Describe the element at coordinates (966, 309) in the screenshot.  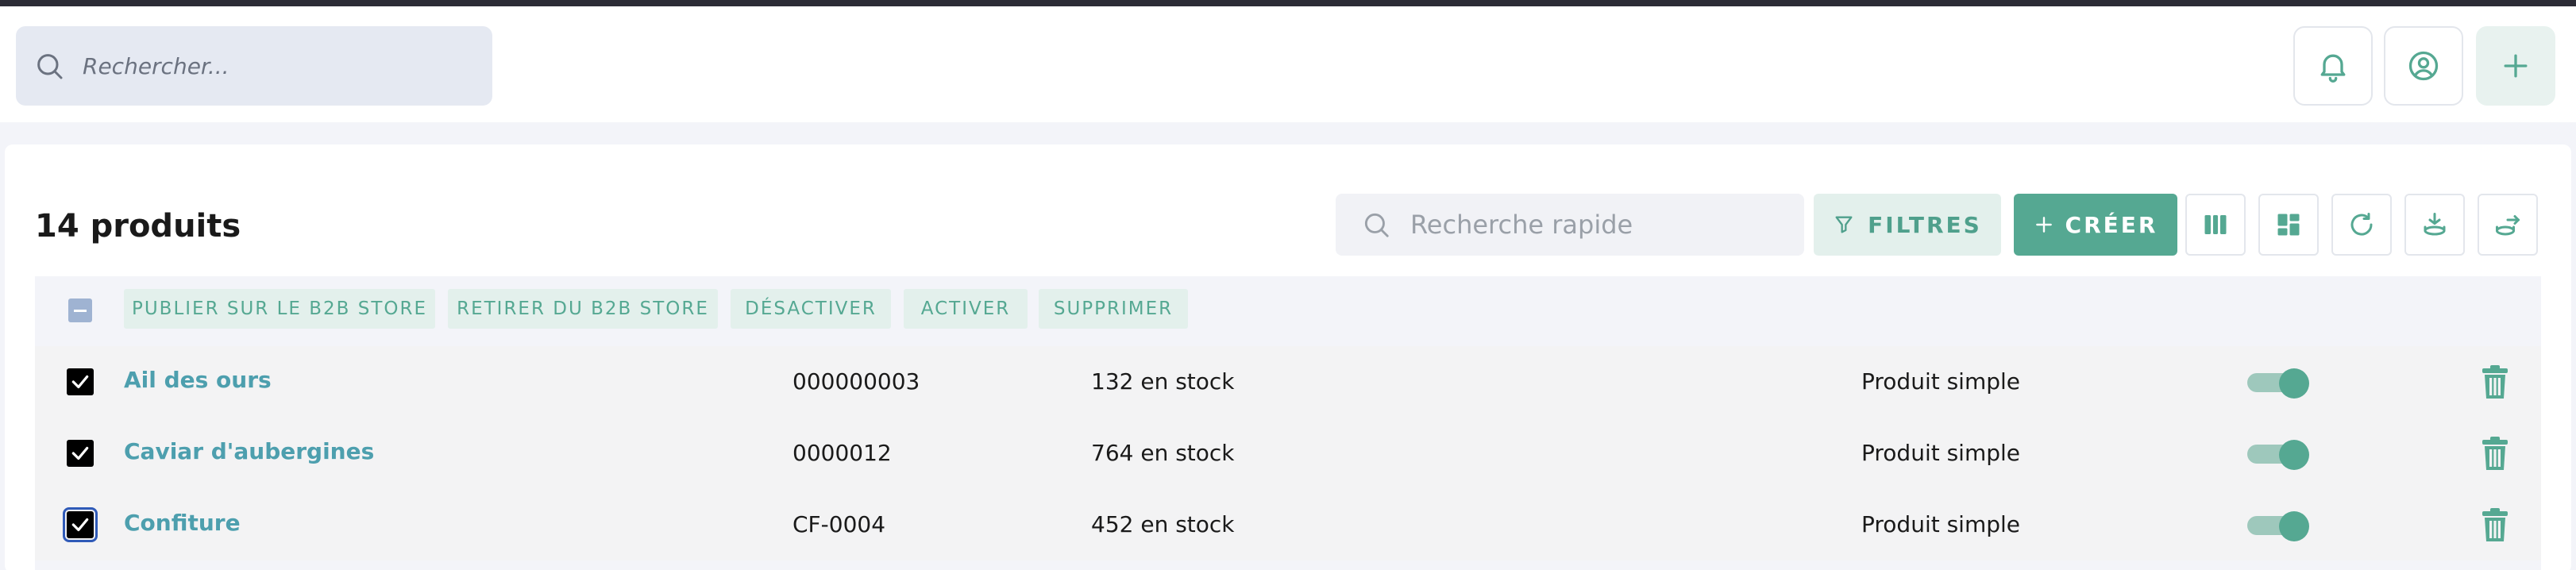
I see `activate-button: ACTIVER` at that location.